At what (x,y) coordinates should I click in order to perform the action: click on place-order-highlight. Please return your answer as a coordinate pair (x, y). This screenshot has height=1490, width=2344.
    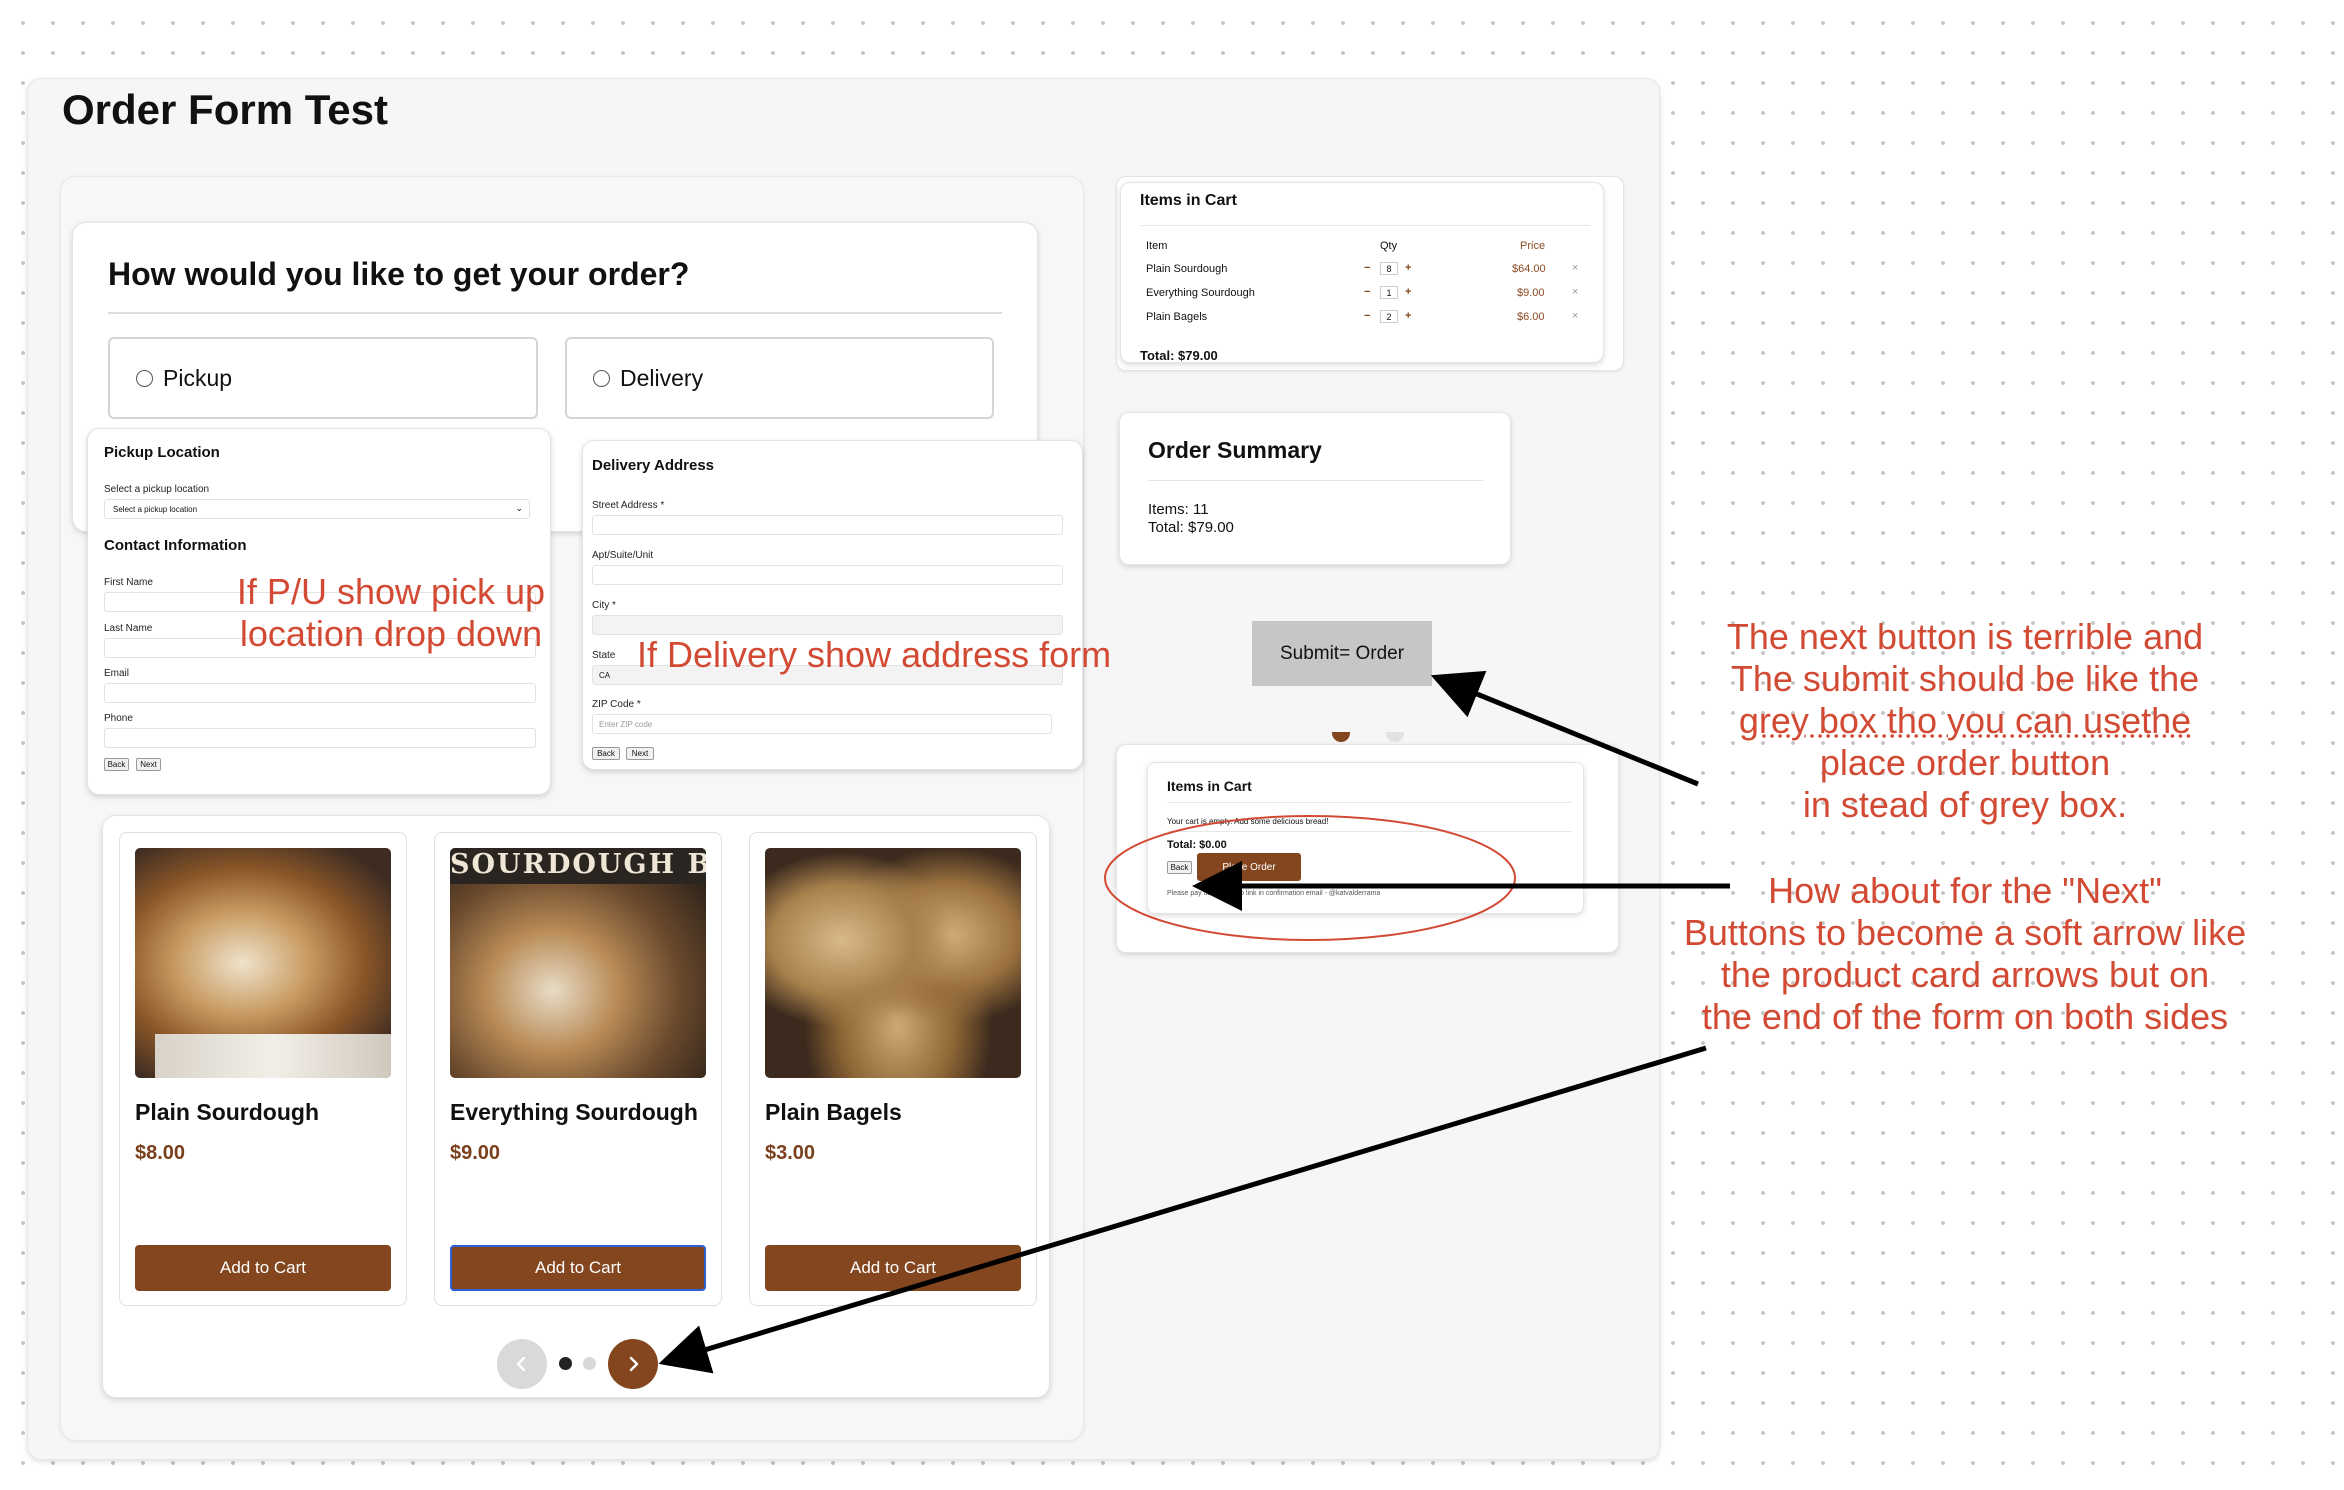
    Looking at the image, I should click on (1310, 878).